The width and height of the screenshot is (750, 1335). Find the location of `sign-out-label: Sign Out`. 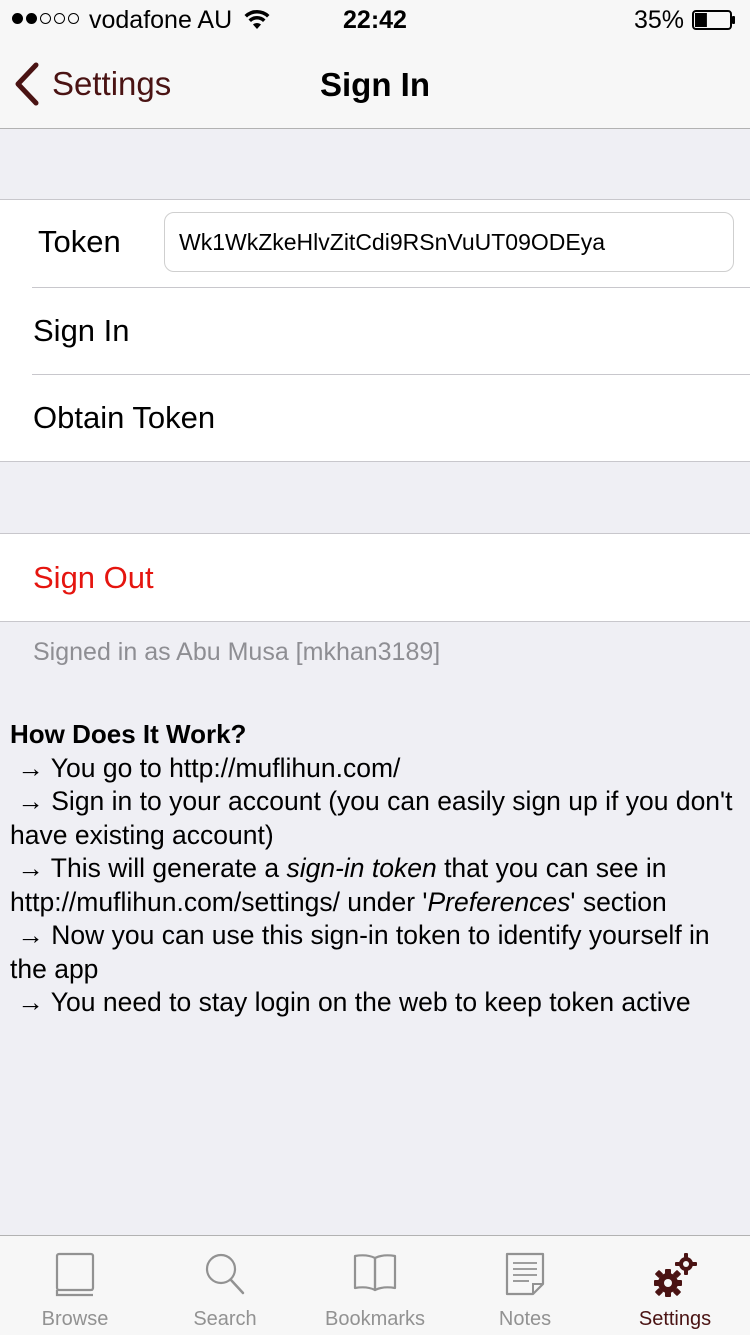

sign-out-label: Sign Out is located at coordinates (93, 577).